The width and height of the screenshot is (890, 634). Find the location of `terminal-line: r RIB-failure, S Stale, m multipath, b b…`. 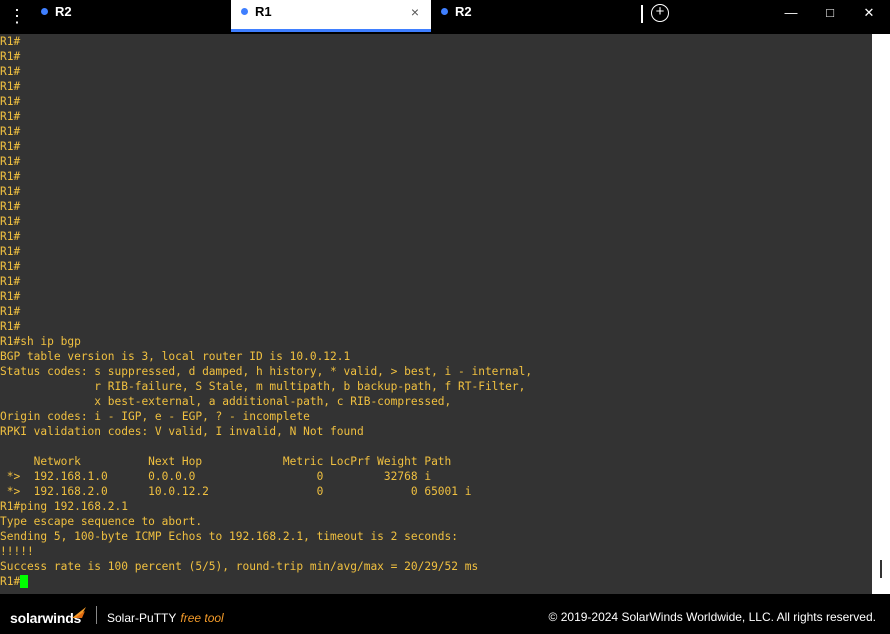

terminal-line: r RIB-failure, S Stale, m multipath, b b… is located at coordinates (263, 386).